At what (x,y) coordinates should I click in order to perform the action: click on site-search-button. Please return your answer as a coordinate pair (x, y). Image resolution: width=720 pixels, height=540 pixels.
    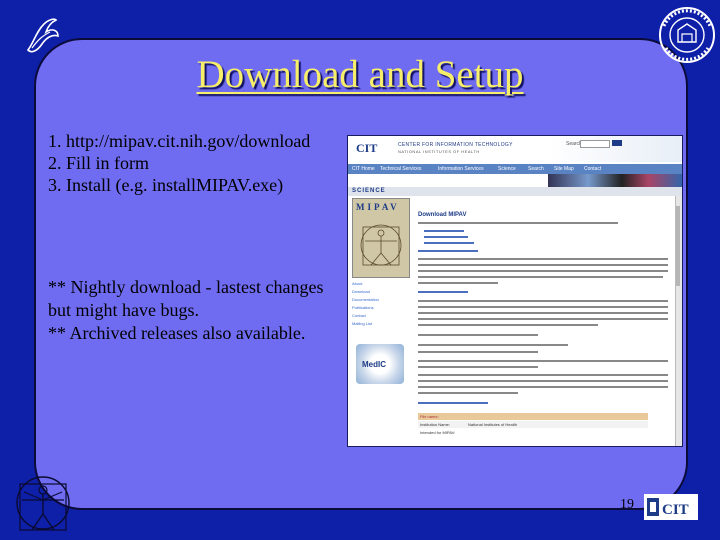
    Looking at the image, I should click on (617, 143).